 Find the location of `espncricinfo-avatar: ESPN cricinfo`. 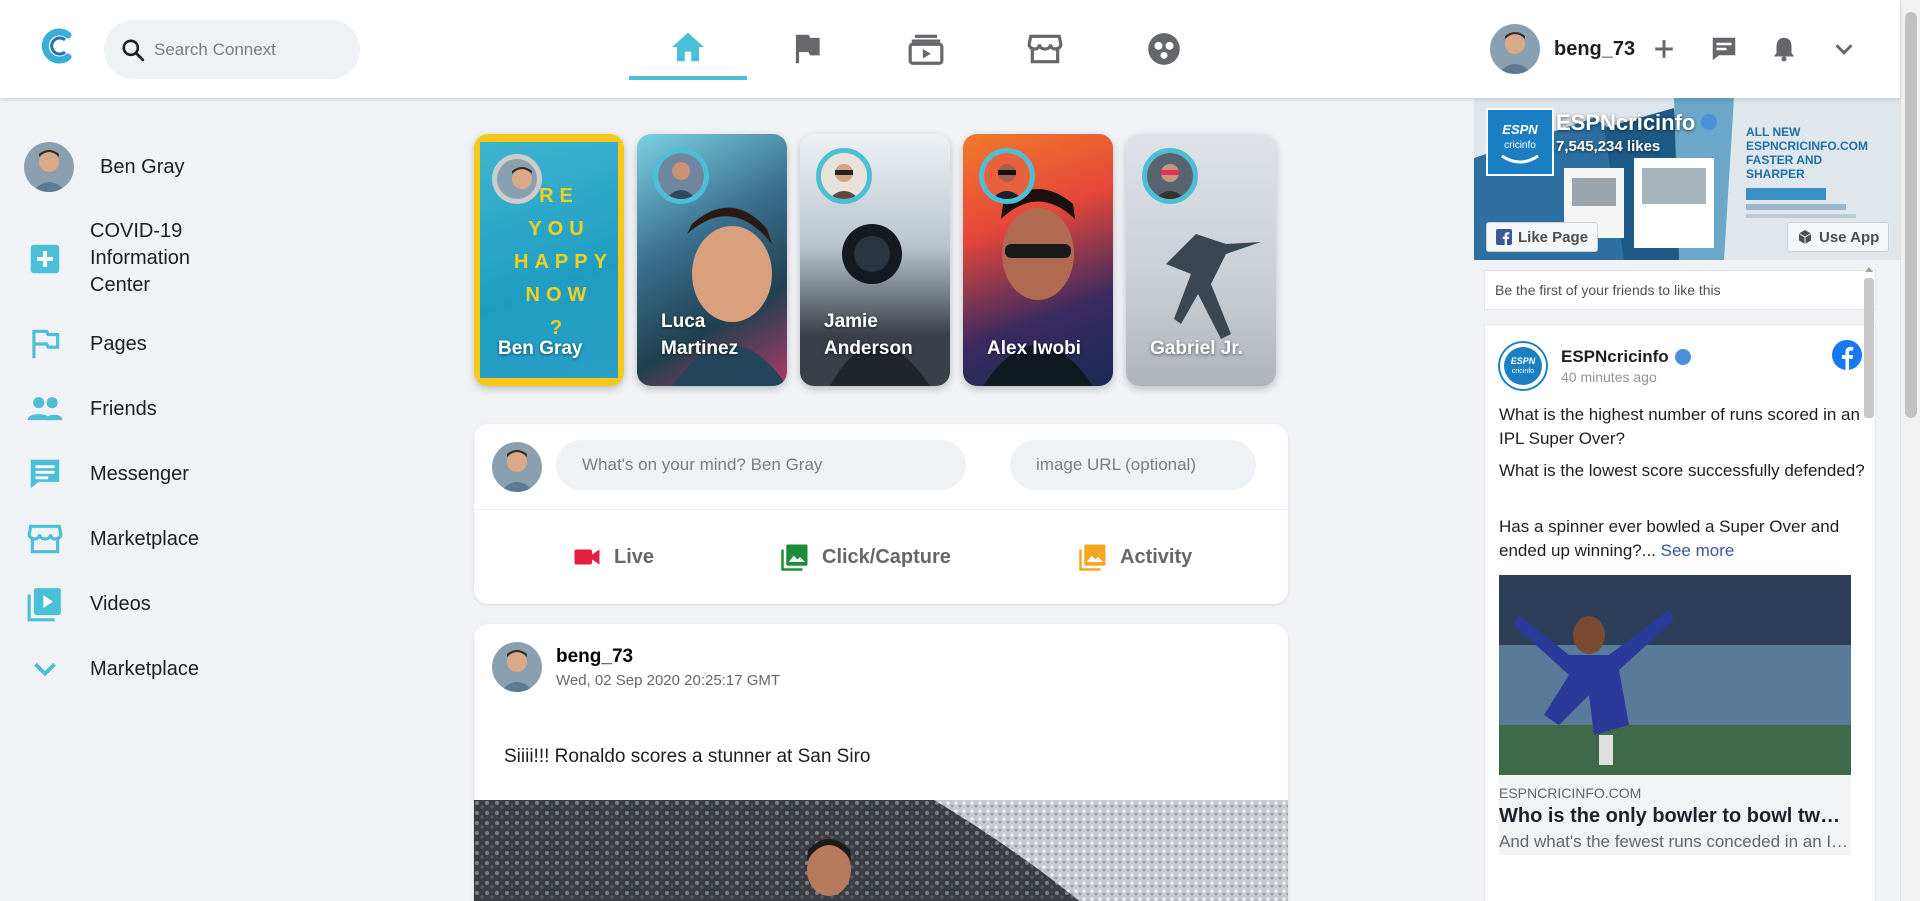

espncricinfo-avatar: ESPN cricinfo is located at coordinates (1523, 366).